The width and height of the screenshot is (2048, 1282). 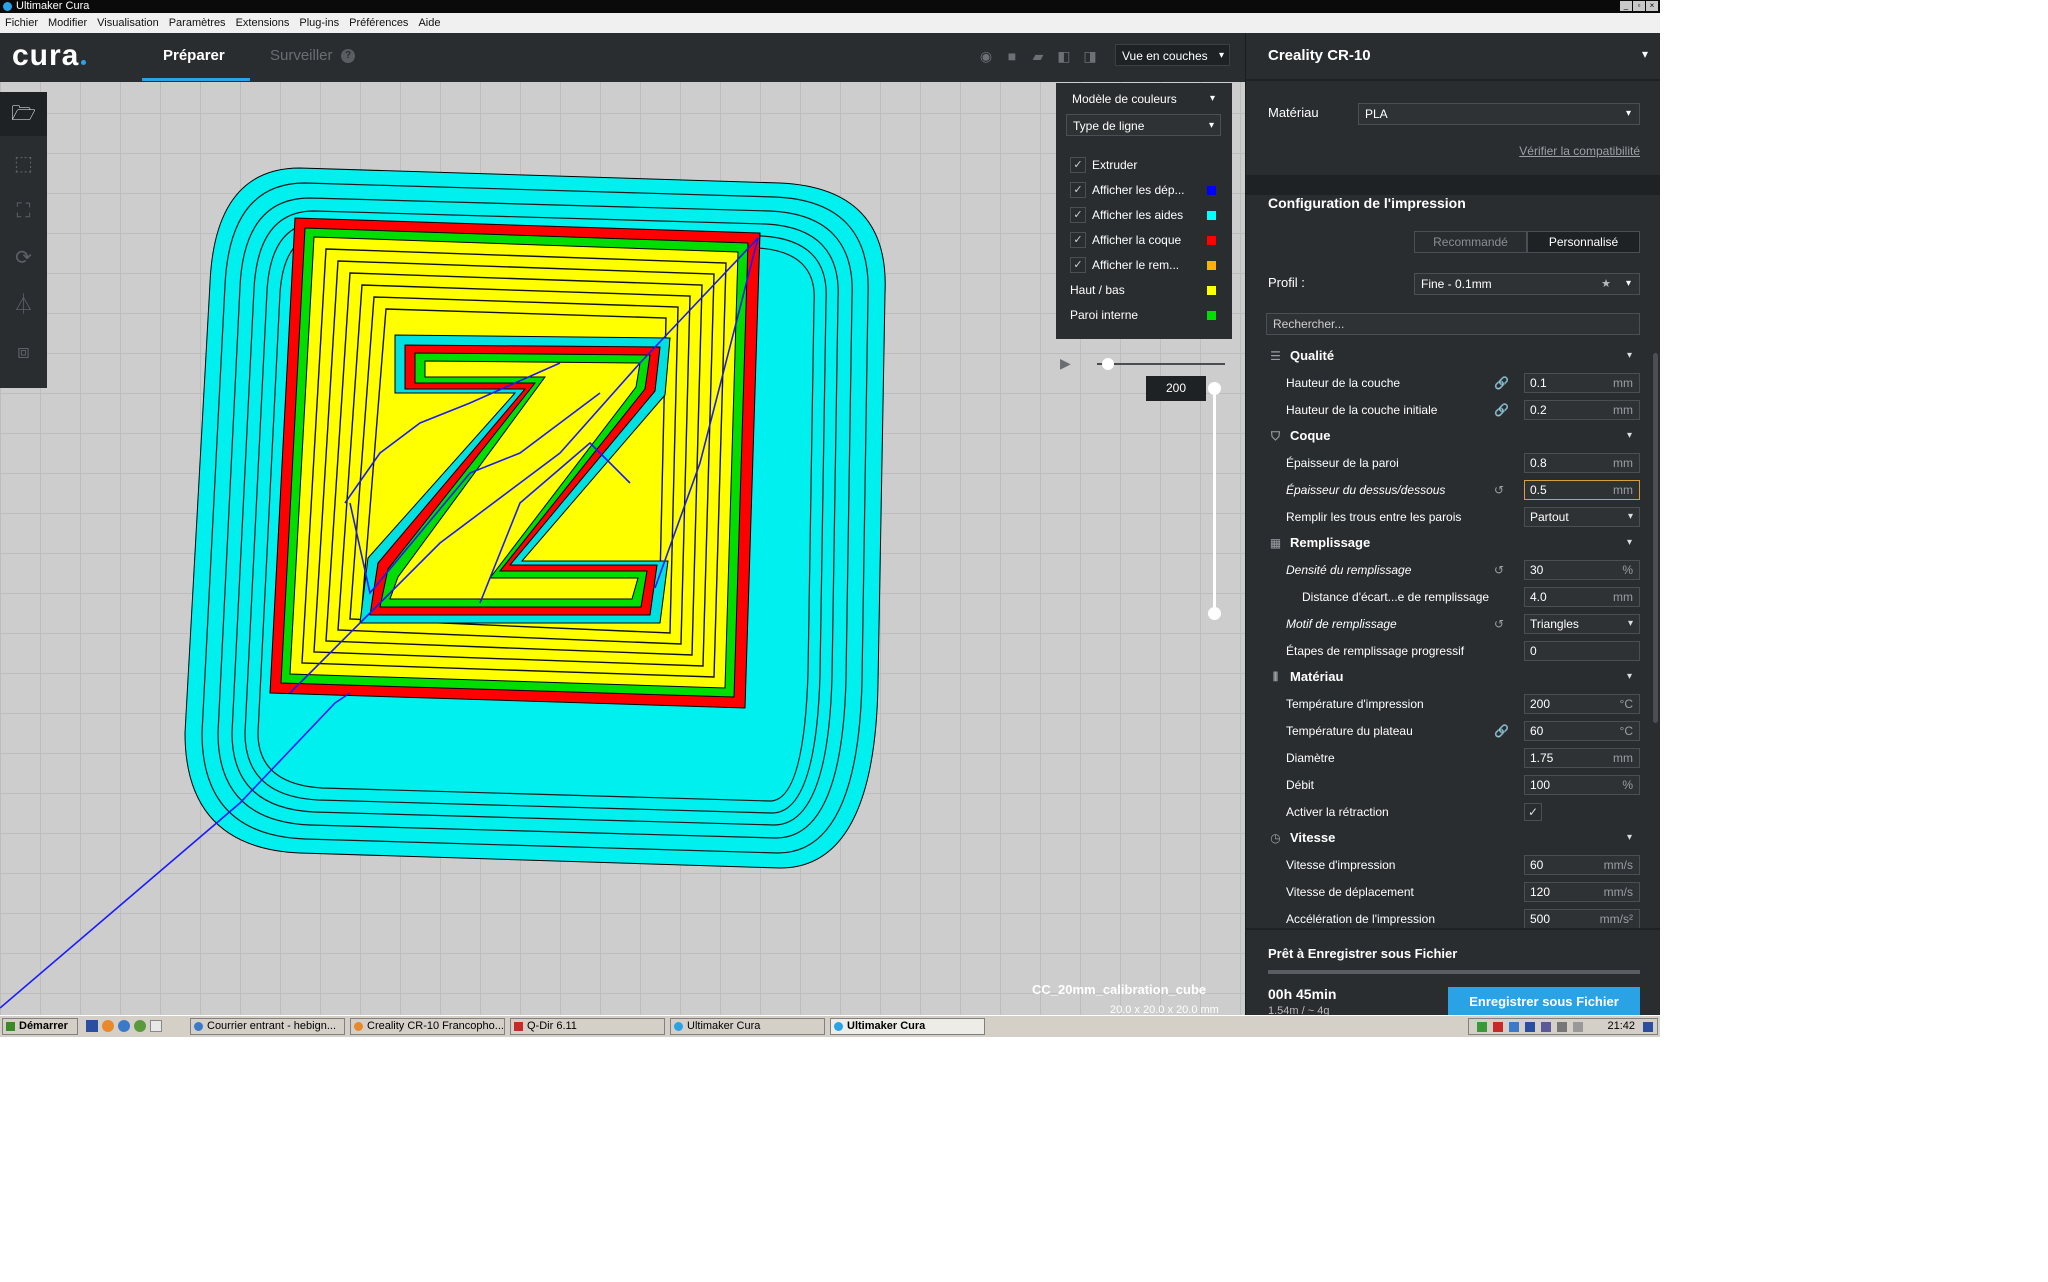 I want to click on category-infill: ▦ Remplissage ▾, so click(x=1454, y=543).